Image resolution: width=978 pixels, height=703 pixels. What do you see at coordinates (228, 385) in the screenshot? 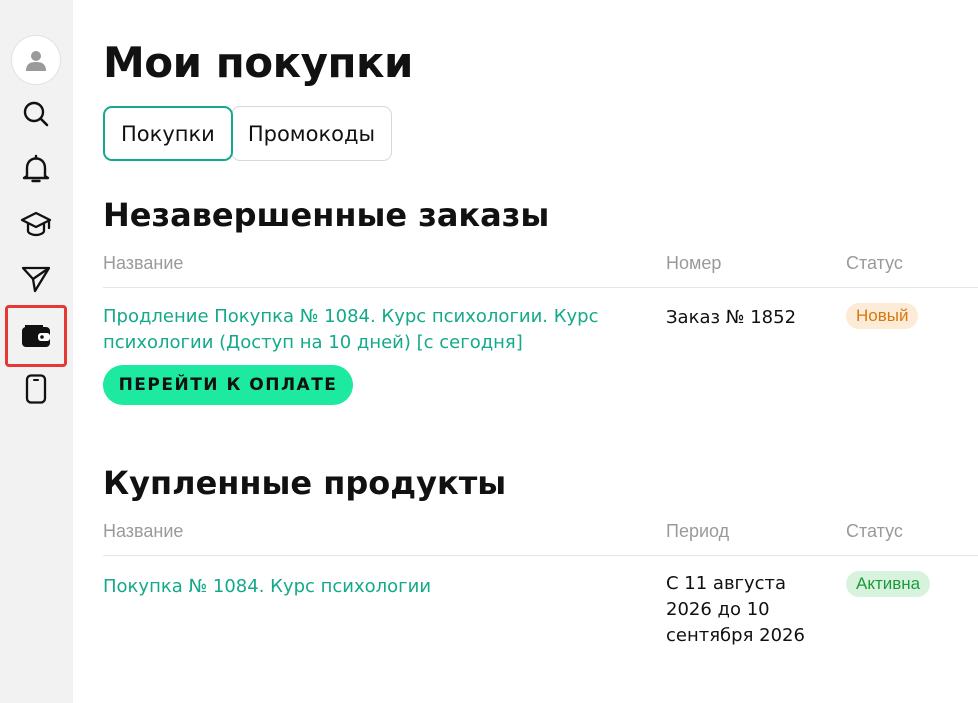
I see `go-to-payment-button: ПЕРЕЙТИ К ОПЛАТЕ` at bounding box center [228, 385].